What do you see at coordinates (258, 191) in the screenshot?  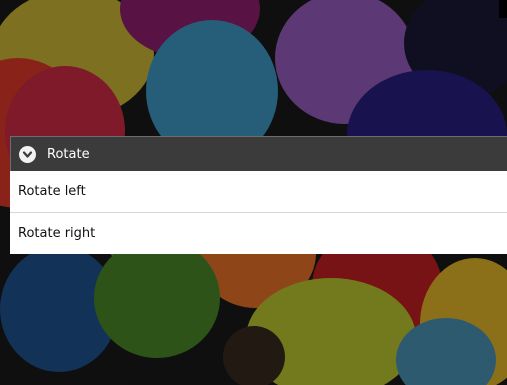 I see `menu-item-rotate-left: Rotate left` at bounding box center [258, 191].